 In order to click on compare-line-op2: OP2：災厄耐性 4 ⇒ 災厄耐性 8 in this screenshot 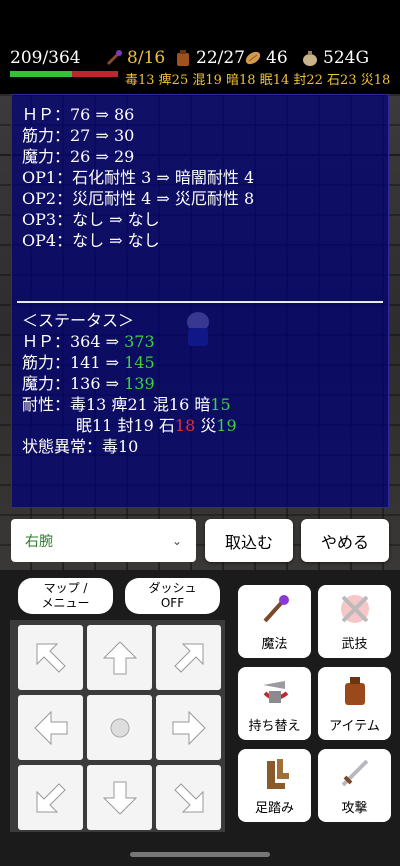, I will do `click(138, 198)`.